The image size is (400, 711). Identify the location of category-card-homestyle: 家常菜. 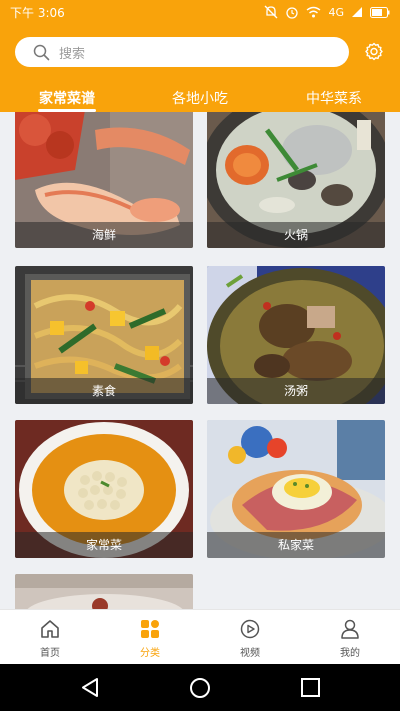
(104, 489).